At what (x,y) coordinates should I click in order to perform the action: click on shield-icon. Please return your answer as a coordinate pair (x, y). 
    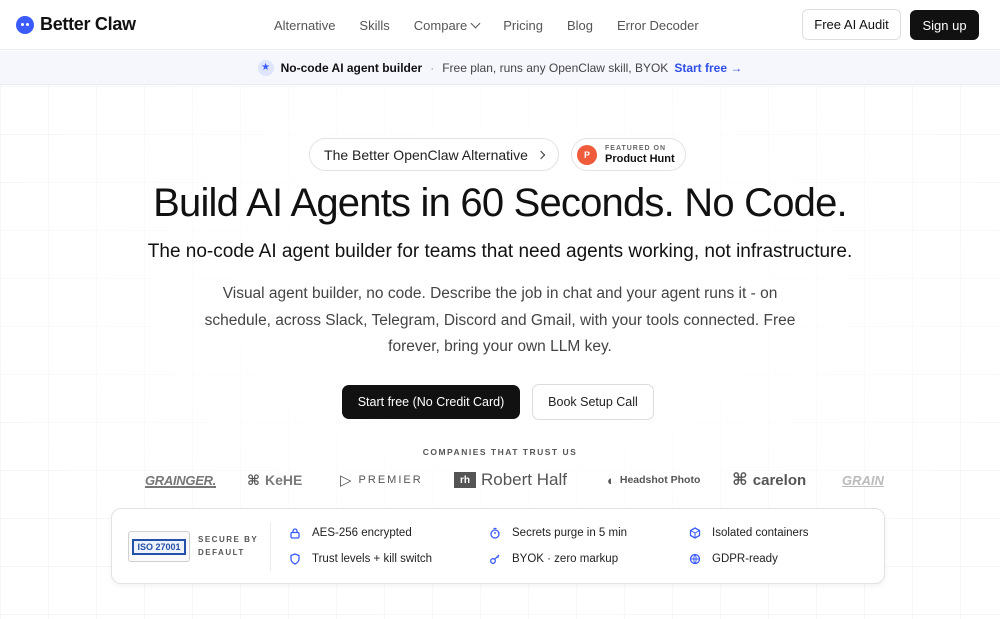
    Looking at the image, I should click on (295, 559).